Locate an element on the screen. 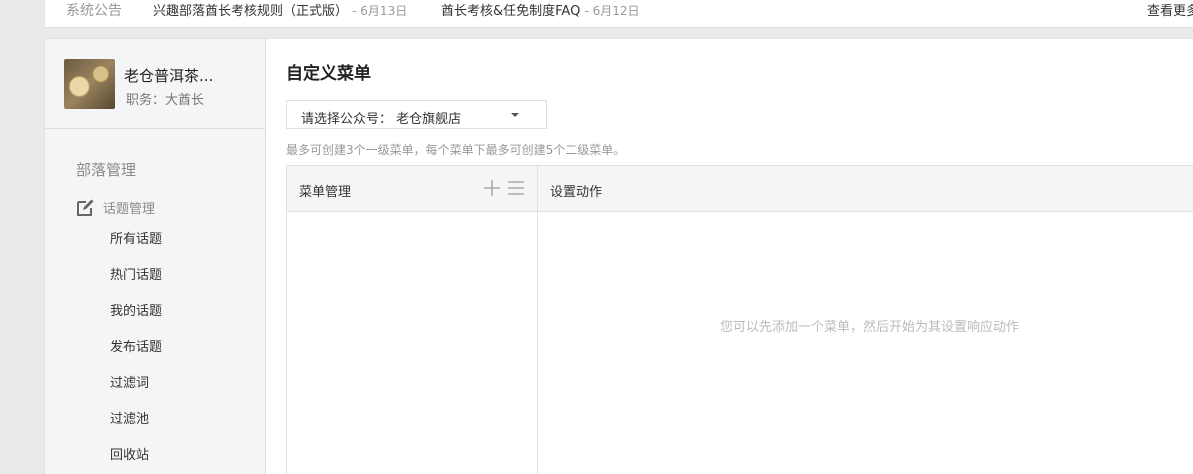 This screenshot has width=1193, height=474. profile-card: 老仓普洱茶... 职务：大酋长 is located at coordinates (155, 84).